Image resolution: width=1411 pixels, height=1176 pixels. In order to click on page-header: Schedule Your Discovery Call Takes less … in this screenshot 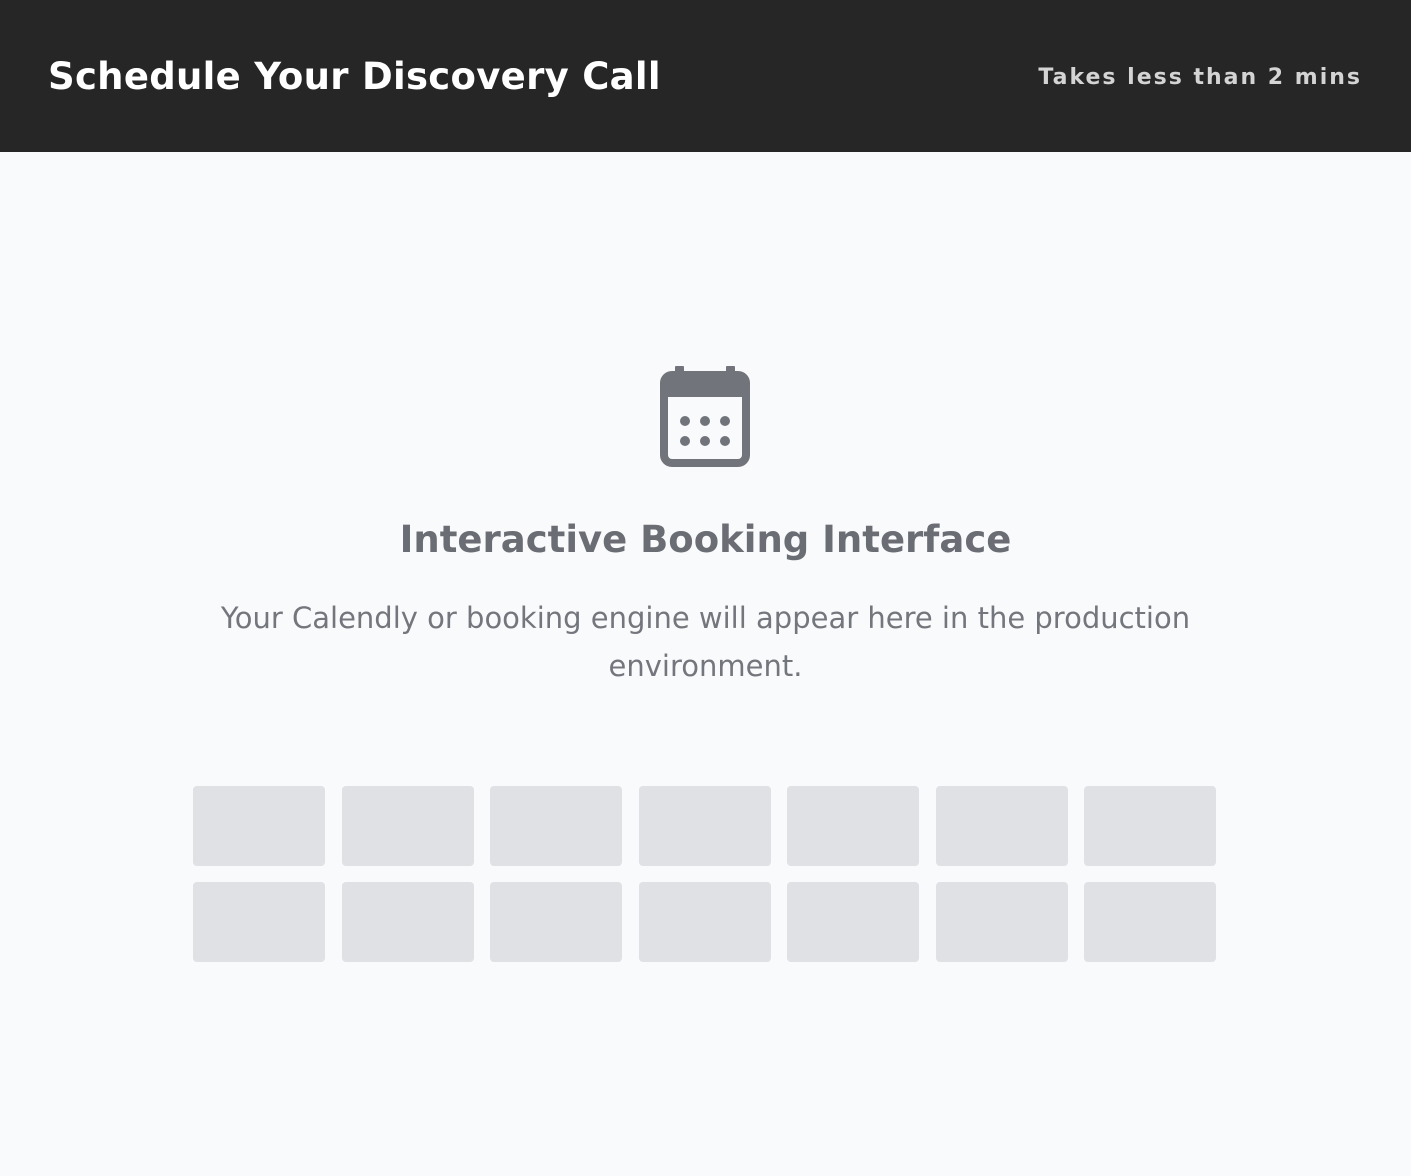, I will do `click(705, 76)`.